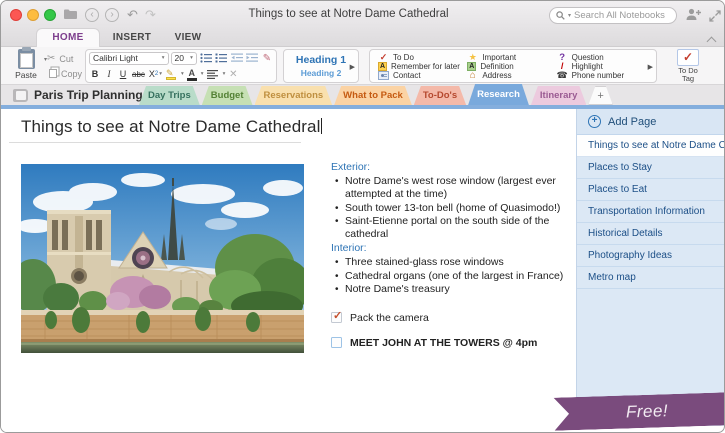  I want to click on align-caret-icon: ▾, so click(224, 74).